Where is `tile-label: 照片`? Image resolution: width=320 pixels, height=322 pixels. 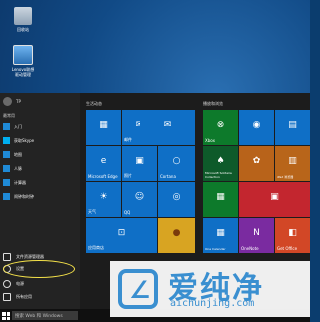
tile-label: 照片 is located at coordinates (128, 175).